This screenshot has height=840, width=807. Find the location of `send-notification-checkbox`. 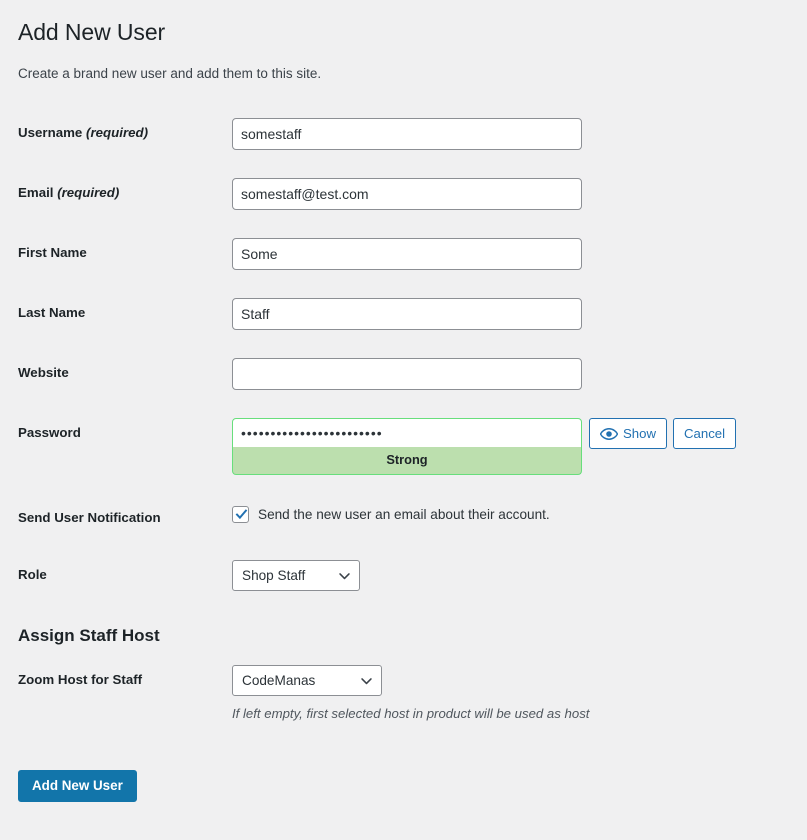

send-notification-checkbox is located at coordinates (240, 514).